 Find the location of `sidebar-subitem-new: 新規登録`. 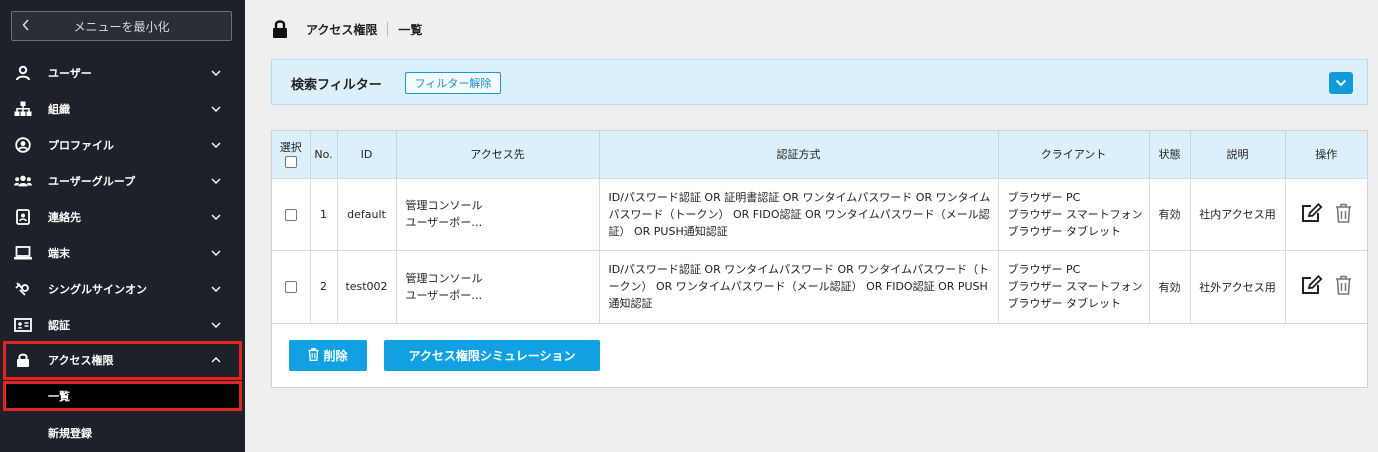

sidebar-subitem-new: 新規登録 is located at coordinates (122, 433).